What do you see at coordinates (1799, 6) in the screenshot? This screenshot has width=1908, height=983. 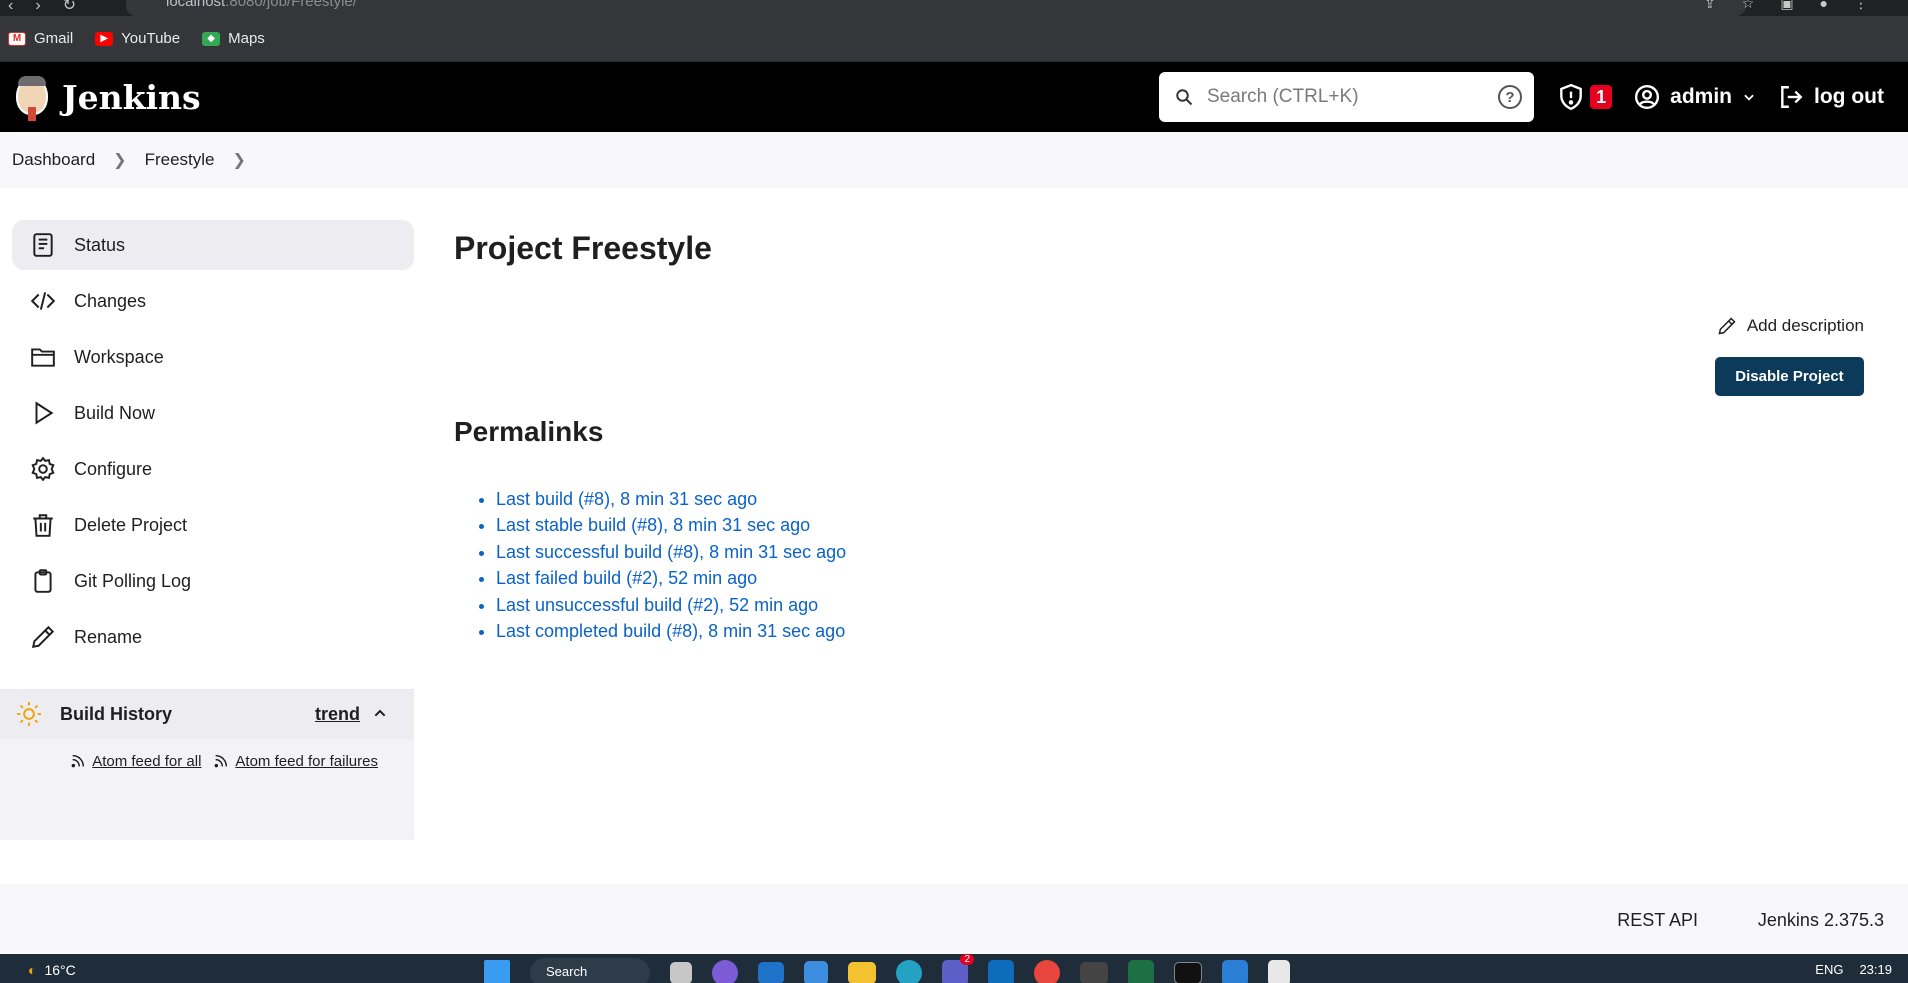 I see `browser-menu-icons: ⇪☆▣●⋮` at bounding box center [1799, 6].